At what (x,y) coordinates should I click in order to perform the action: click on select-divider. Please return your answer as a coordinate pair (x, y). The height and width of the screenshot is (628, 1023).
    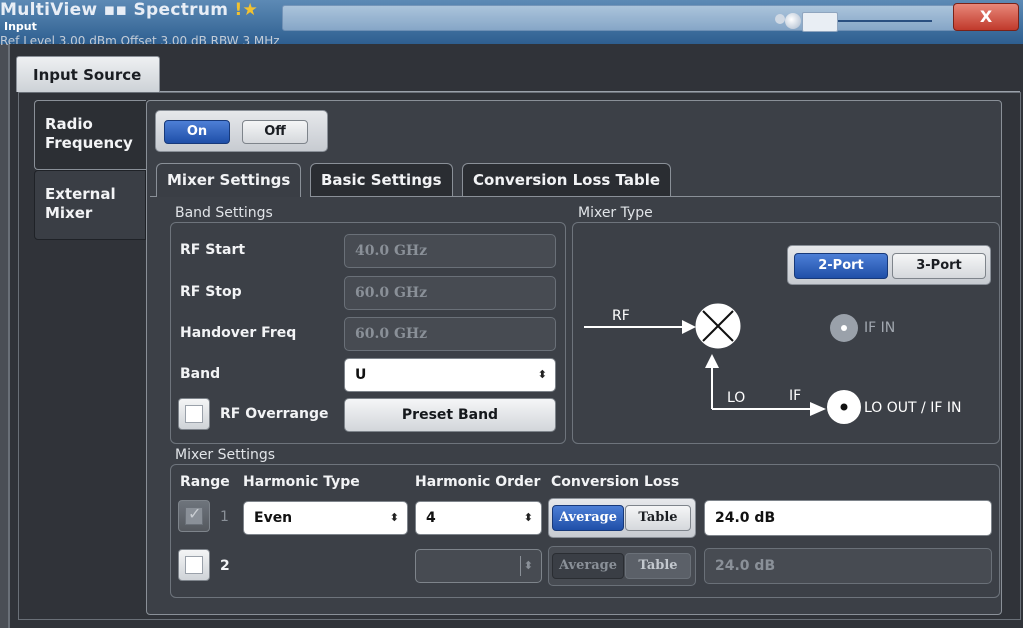
    Looking at the image, I should click on (520, 566).